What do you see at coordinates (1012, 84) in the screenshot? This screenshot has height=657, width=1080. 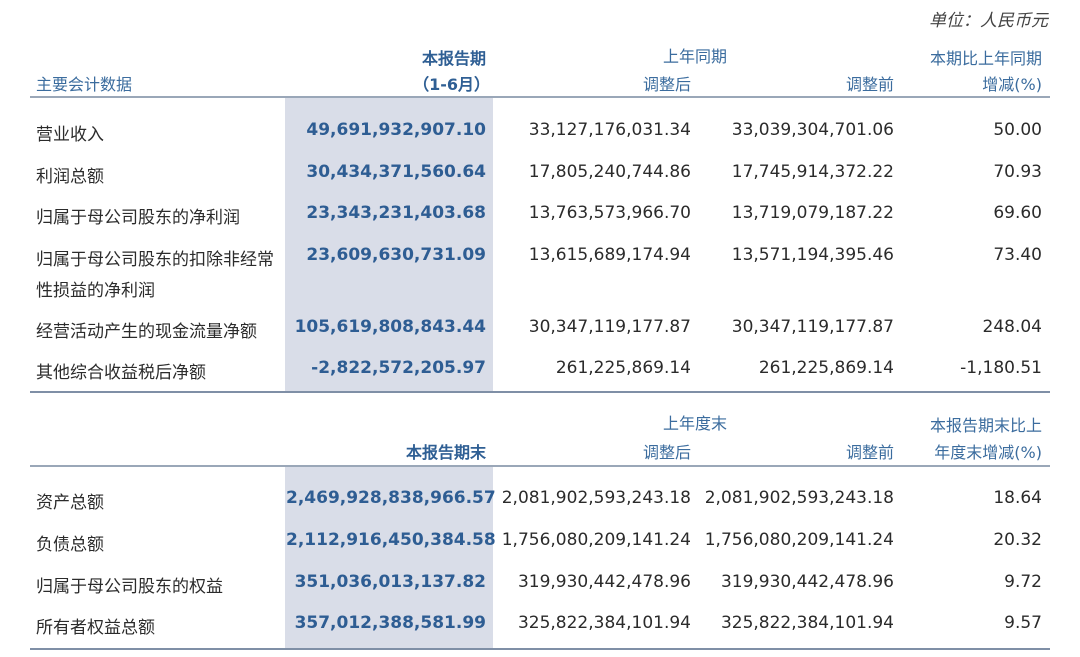 I see `header-change-unit: 增减(%)` at bounding box center [1012, 84].